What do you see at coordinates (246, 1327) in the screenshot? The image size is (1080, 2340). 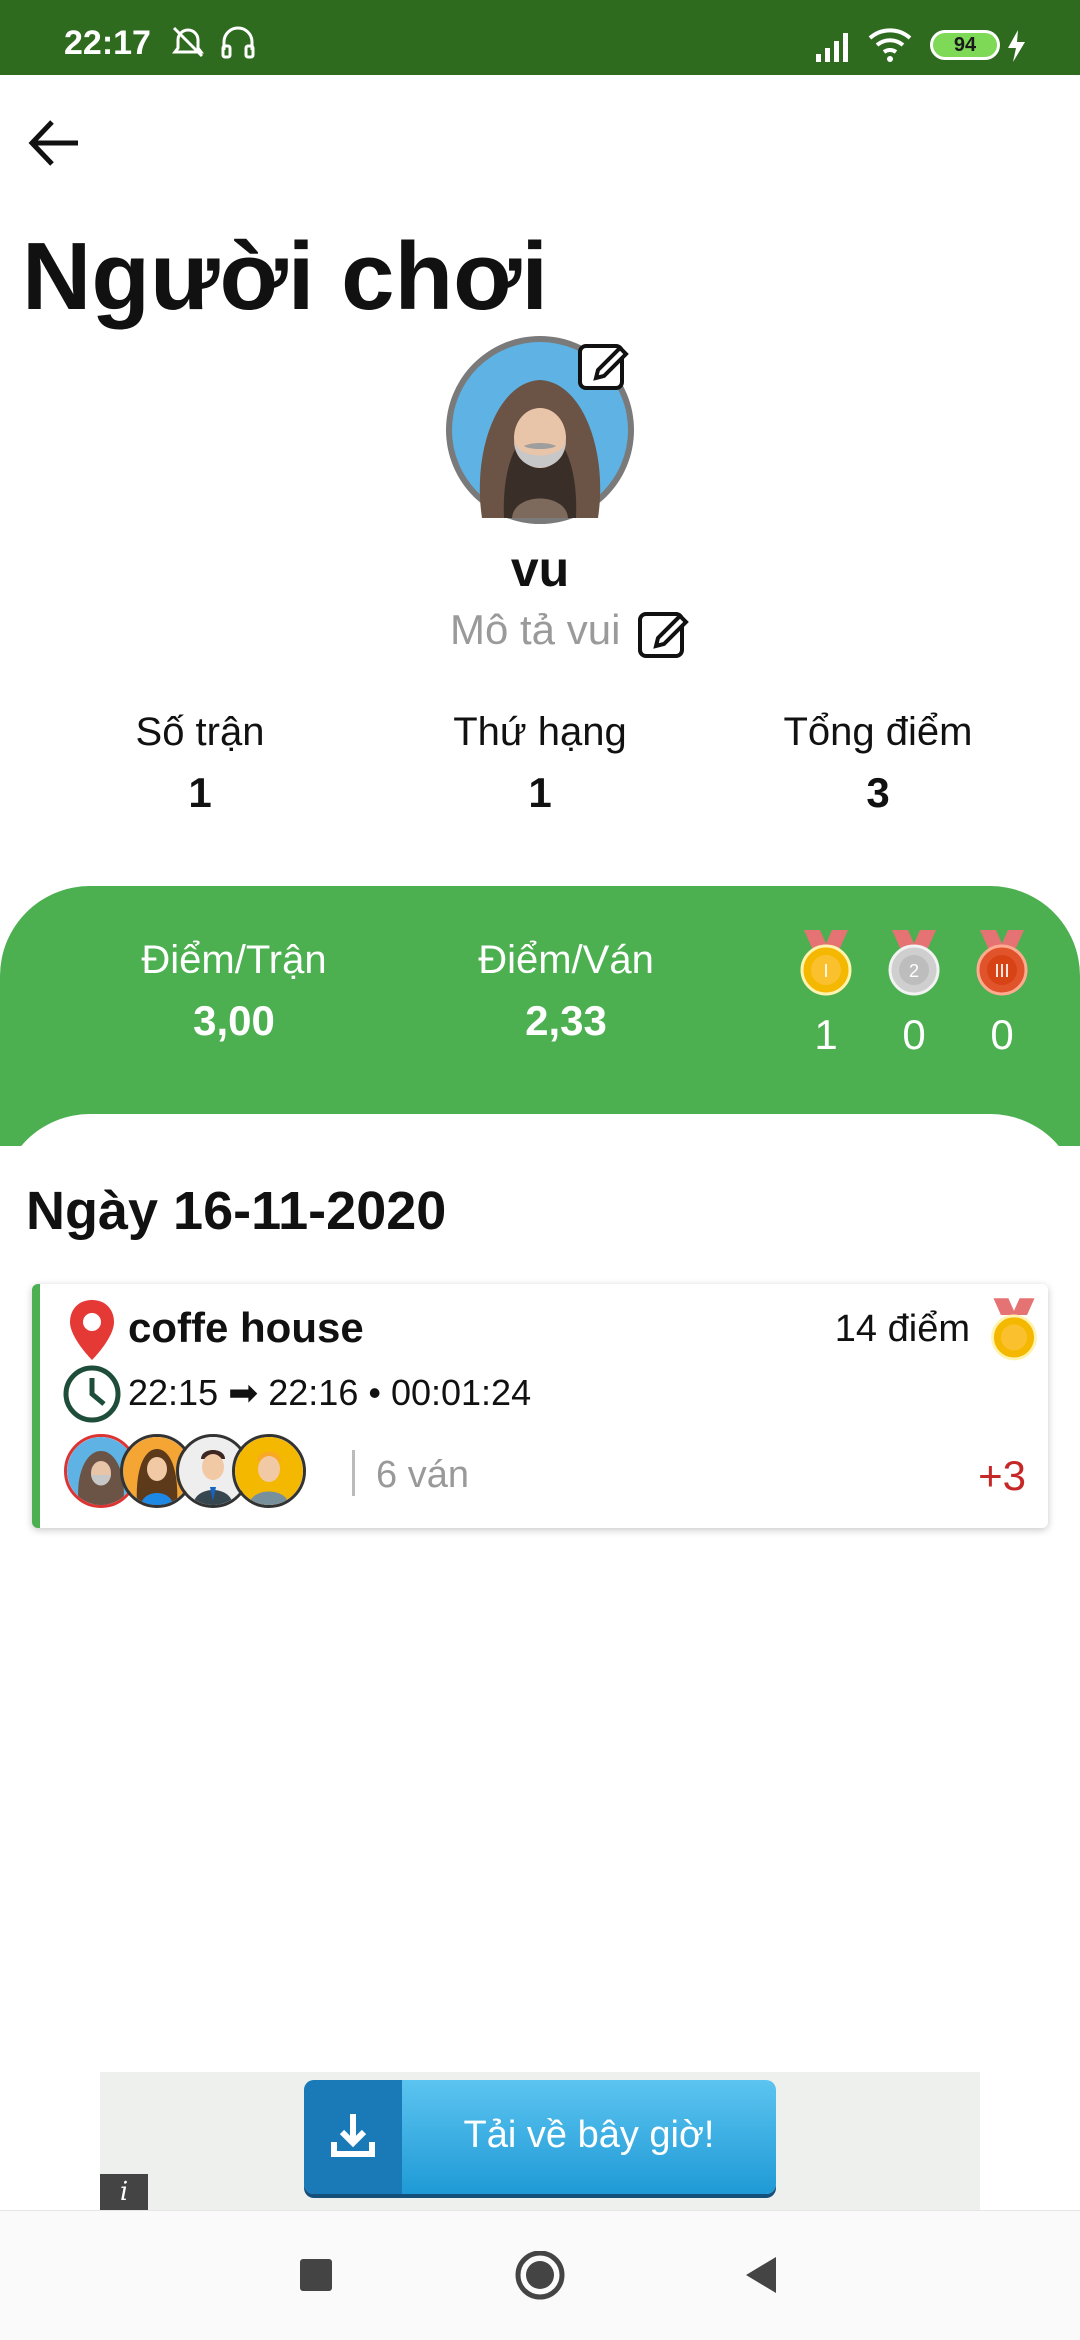 I see `location-name: coffe house` at bounding box center [246, 1327].